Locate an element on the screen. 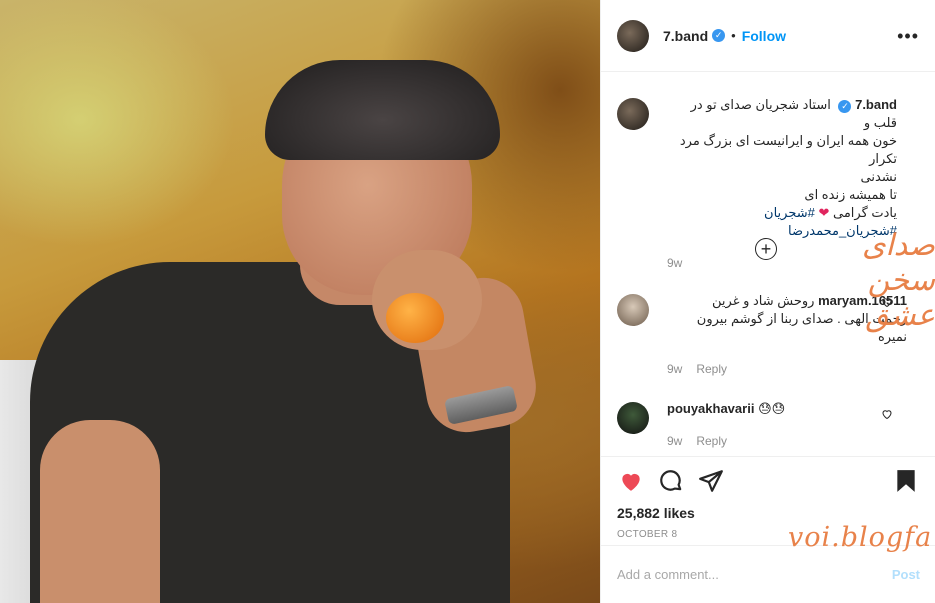 Image resolution: width=935 pixels, height=603 pixels. post-button: Post is located at coordinates (906, 574).